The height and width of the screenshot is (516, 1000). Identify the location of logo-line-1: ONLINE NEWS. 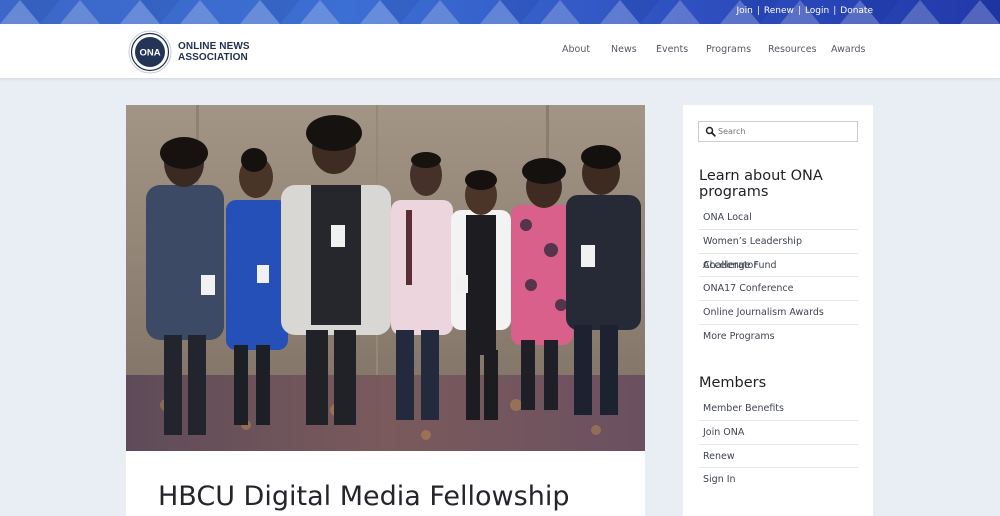
(214, 46).